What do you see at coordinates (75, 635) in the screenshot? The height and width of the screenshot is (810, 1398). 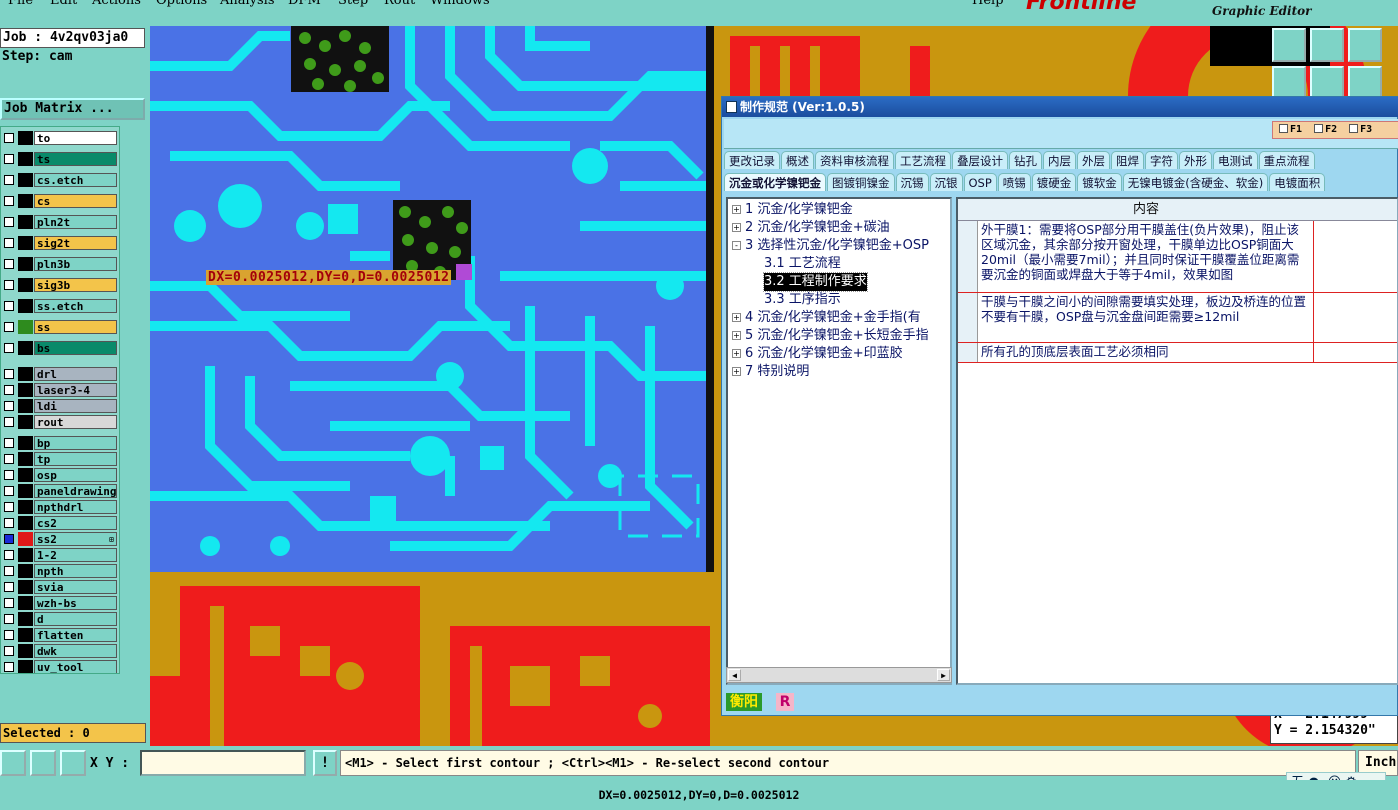 I see `layer-name: flatten` at bounding box center [75, 635].